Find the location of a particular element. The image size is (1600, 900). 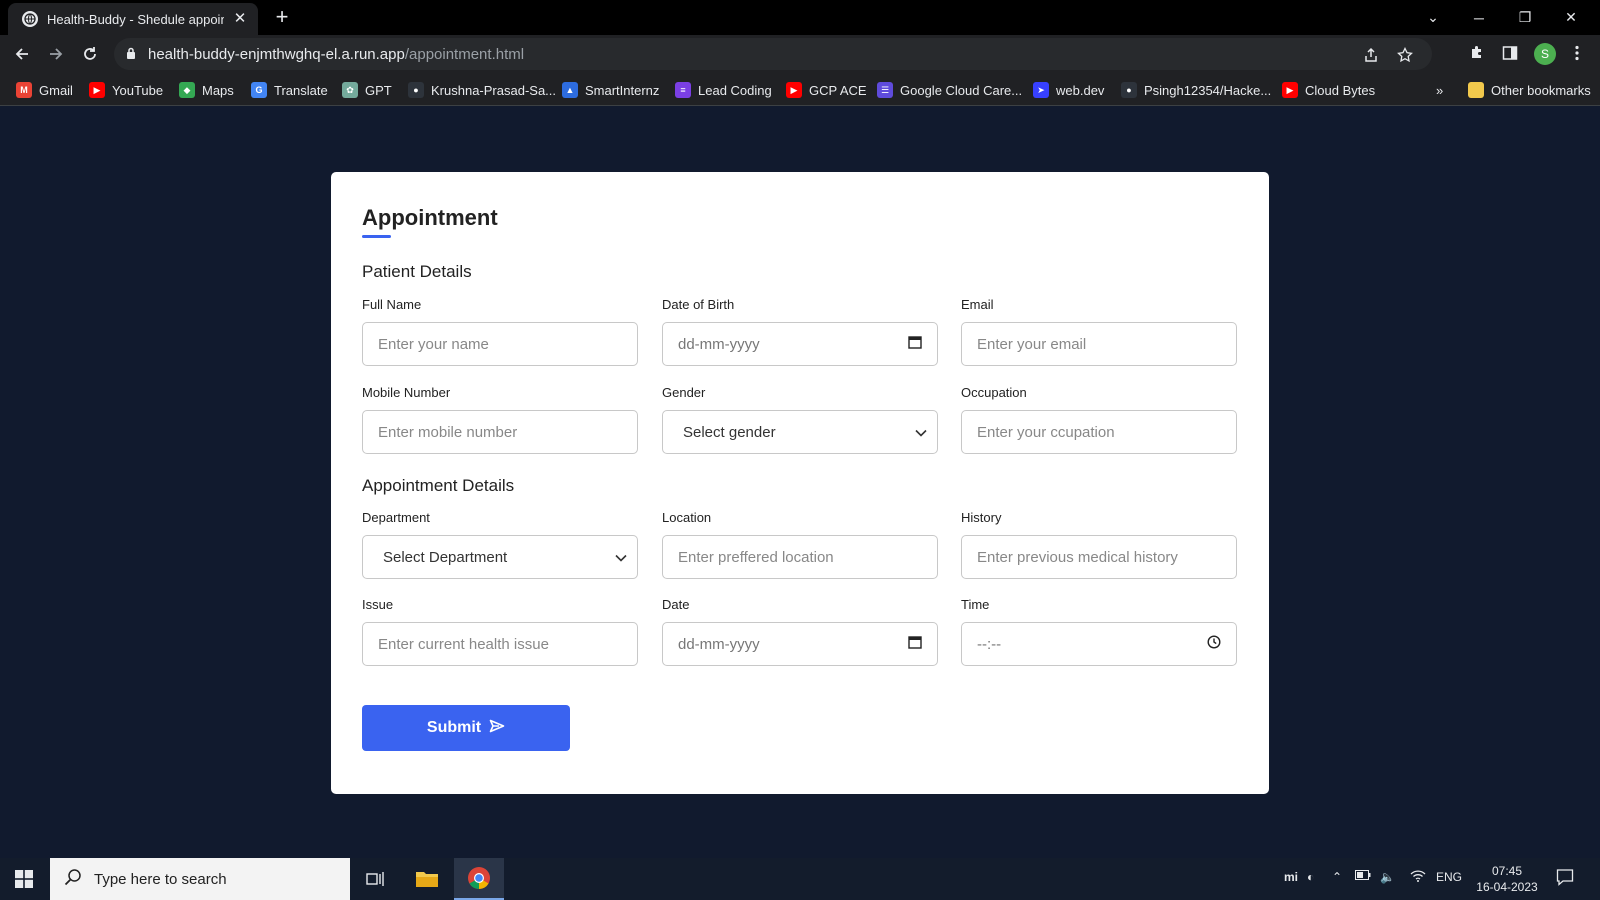

history-input is located at coordinates (1099, 557).